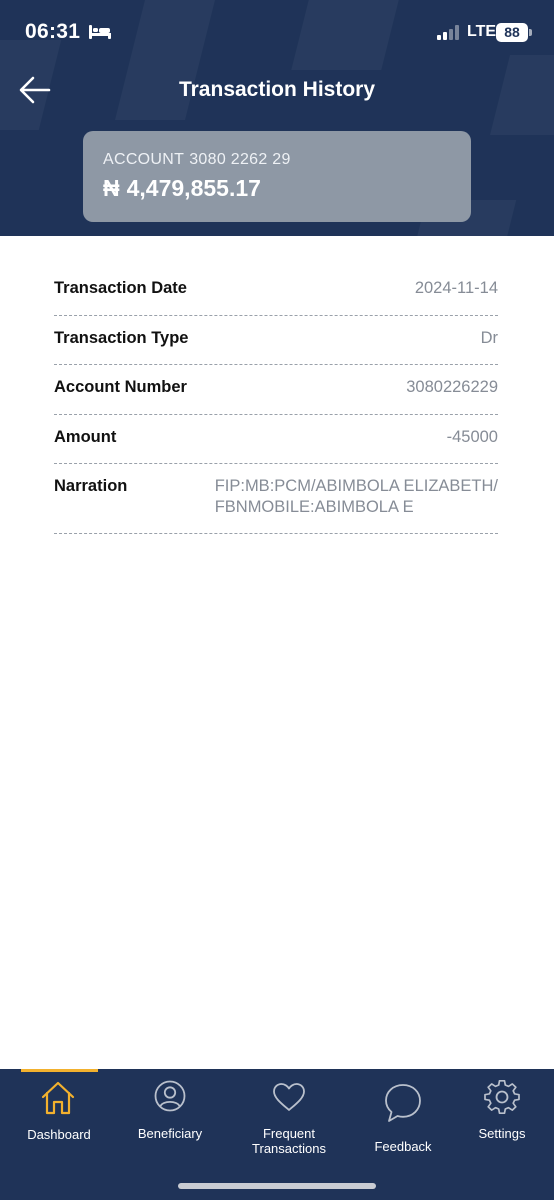  Describe the element at coordinates (502, 1119) in the screenshot. I see `nav-settings: Settings` at that location.